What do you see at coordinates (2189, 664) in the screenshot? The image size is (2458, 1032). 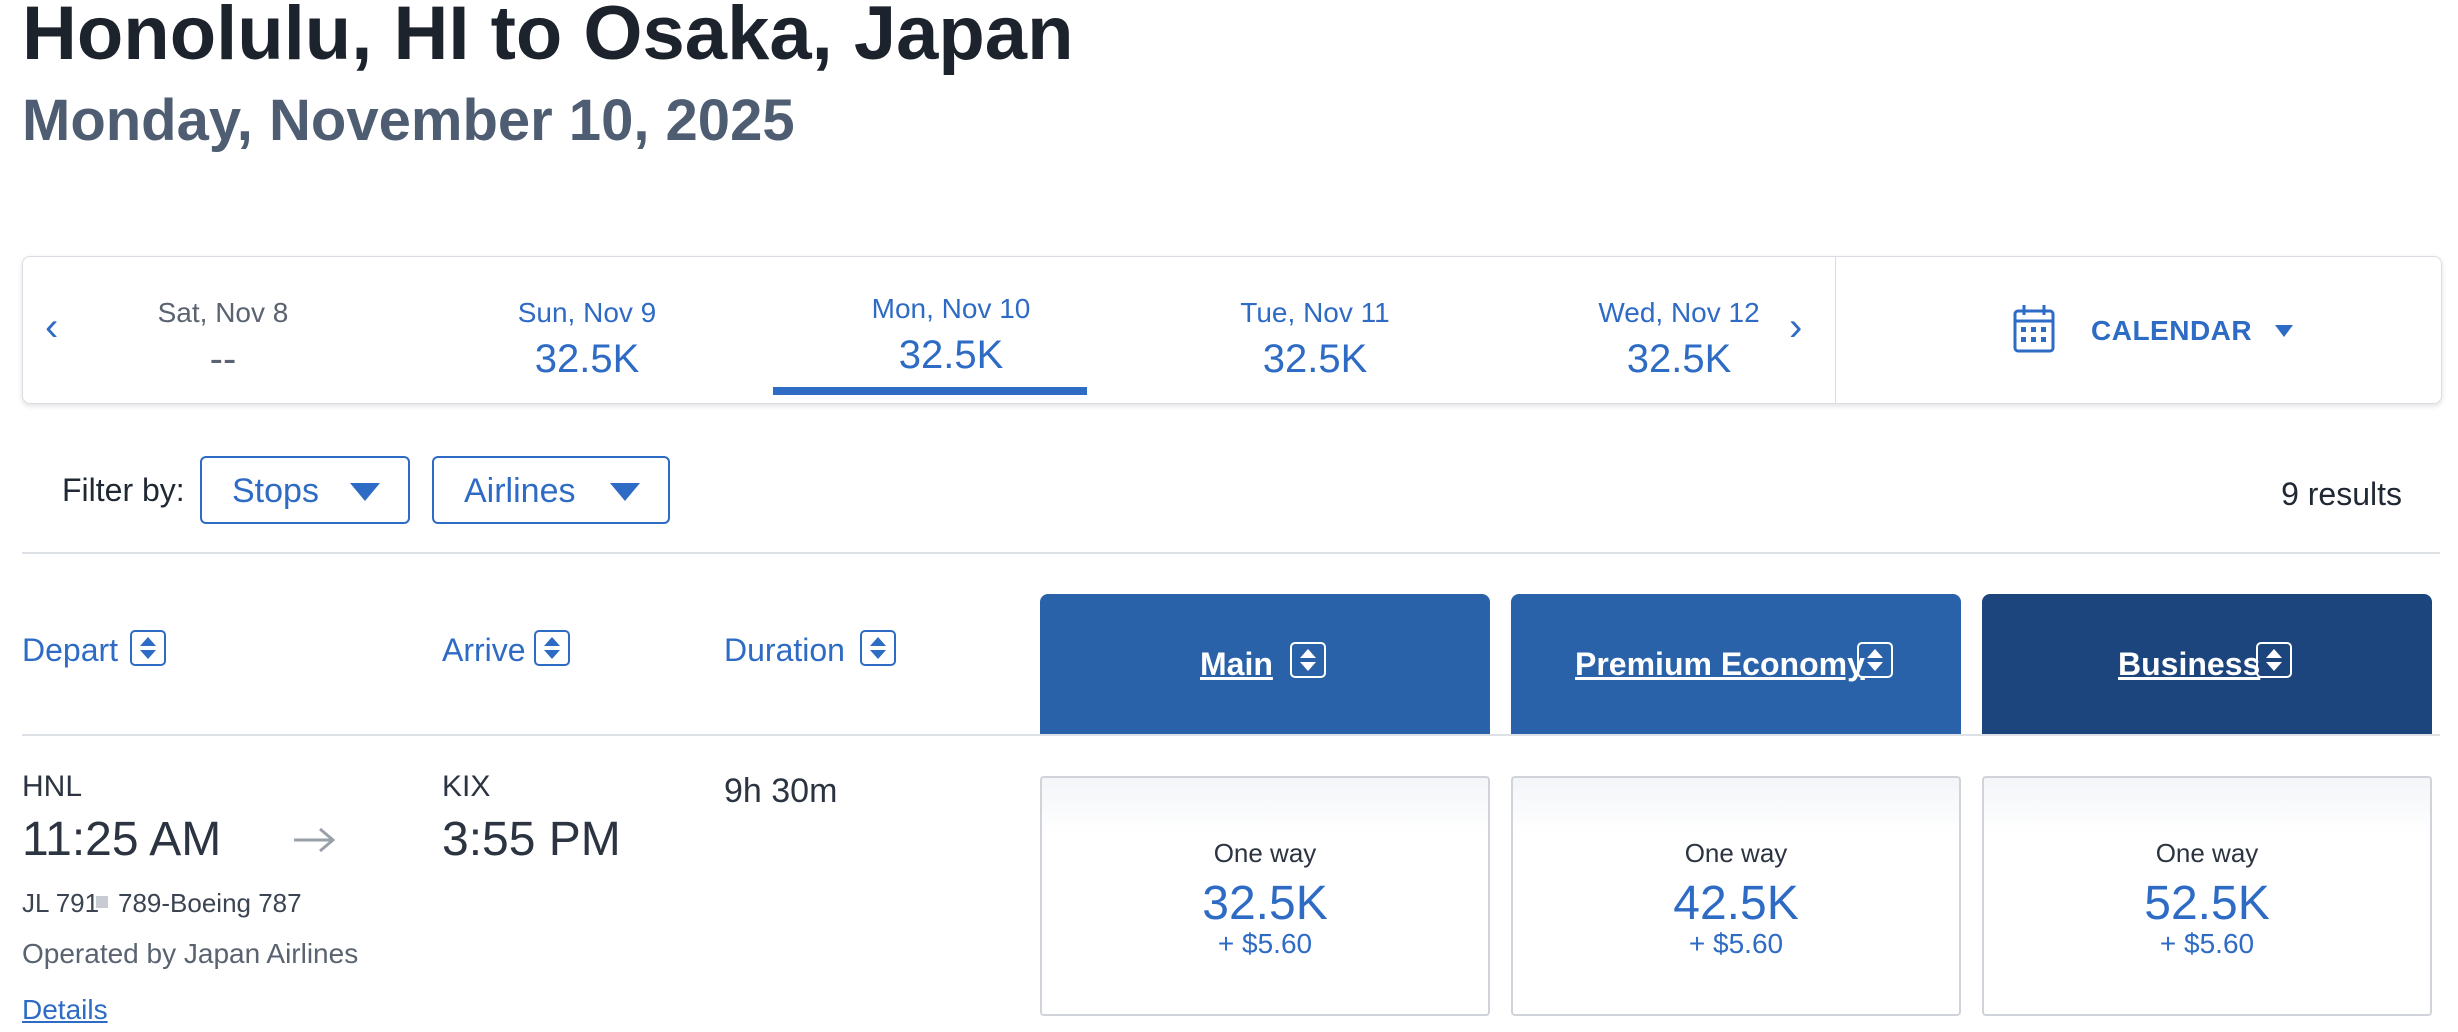 I see `cabin-business-label: Business` at bounding box center [2189, 664].